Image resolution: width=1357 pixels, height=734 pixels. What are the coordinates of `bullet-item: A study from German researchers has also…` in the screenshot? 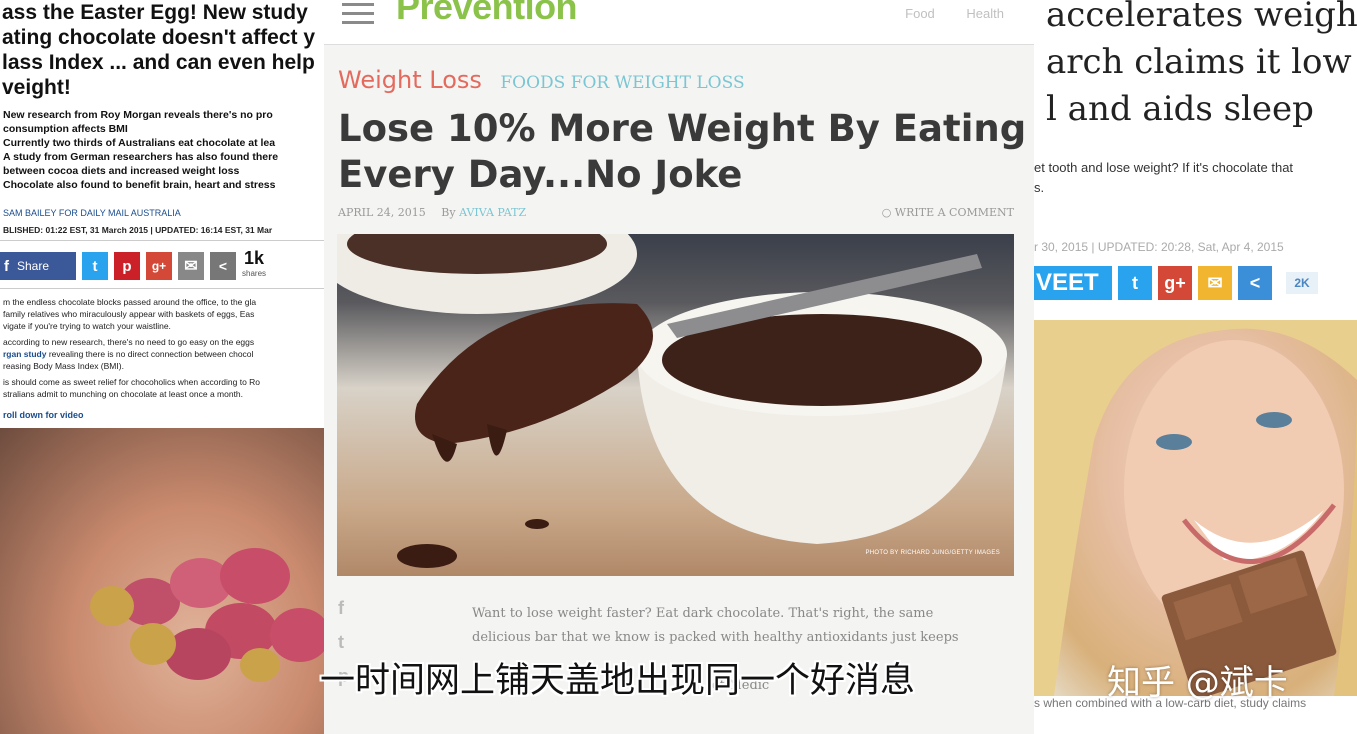 It's located at (141, 157).